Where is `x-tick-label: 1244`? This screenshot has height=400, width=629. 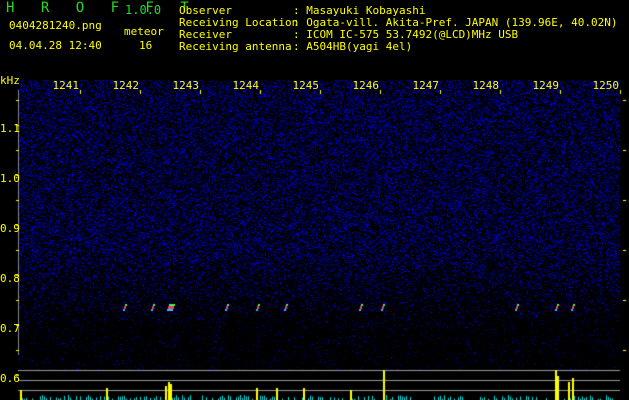
x-tick-label: 1244 is located at coordinates (246, 85).